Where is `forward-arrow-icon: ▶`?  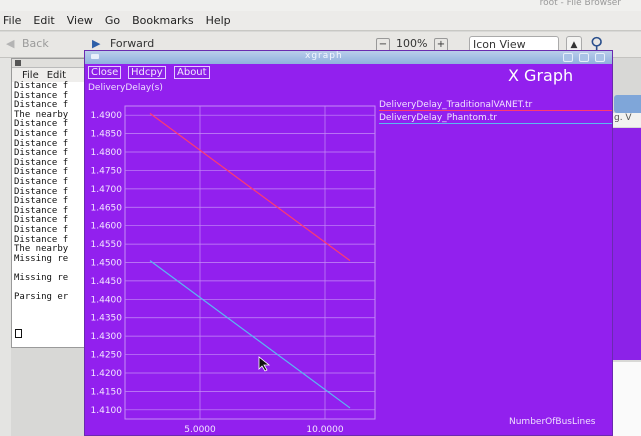 forward-arrow-icon: ▶ is located at coordinates (96, 43).